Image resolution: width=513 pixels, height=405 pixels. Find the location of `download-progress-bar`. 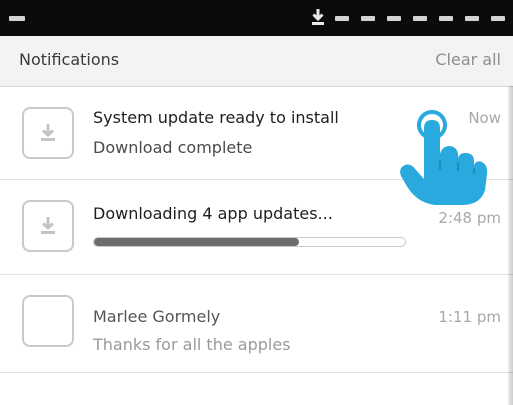

download-progress-bar is located at coordinates (249, 242).